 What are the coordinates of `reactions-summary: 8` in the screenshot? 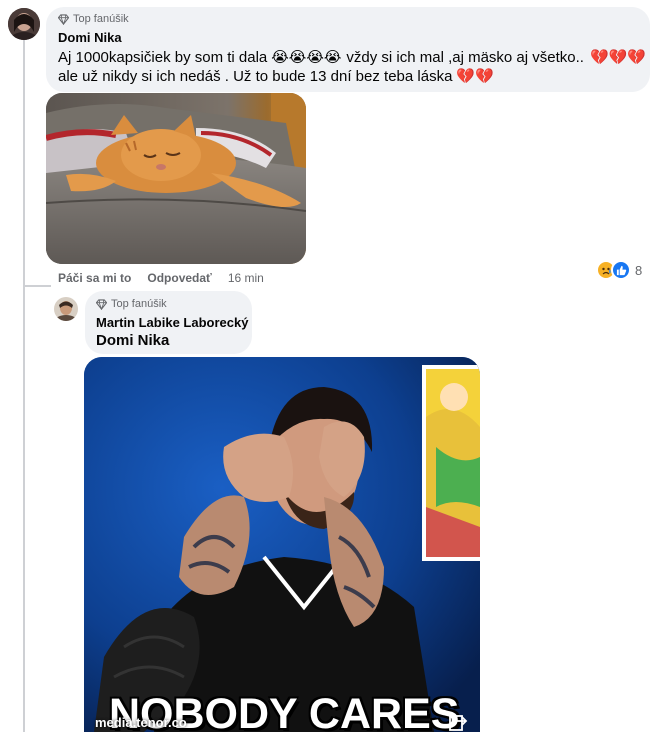 It's located at (619, 270).